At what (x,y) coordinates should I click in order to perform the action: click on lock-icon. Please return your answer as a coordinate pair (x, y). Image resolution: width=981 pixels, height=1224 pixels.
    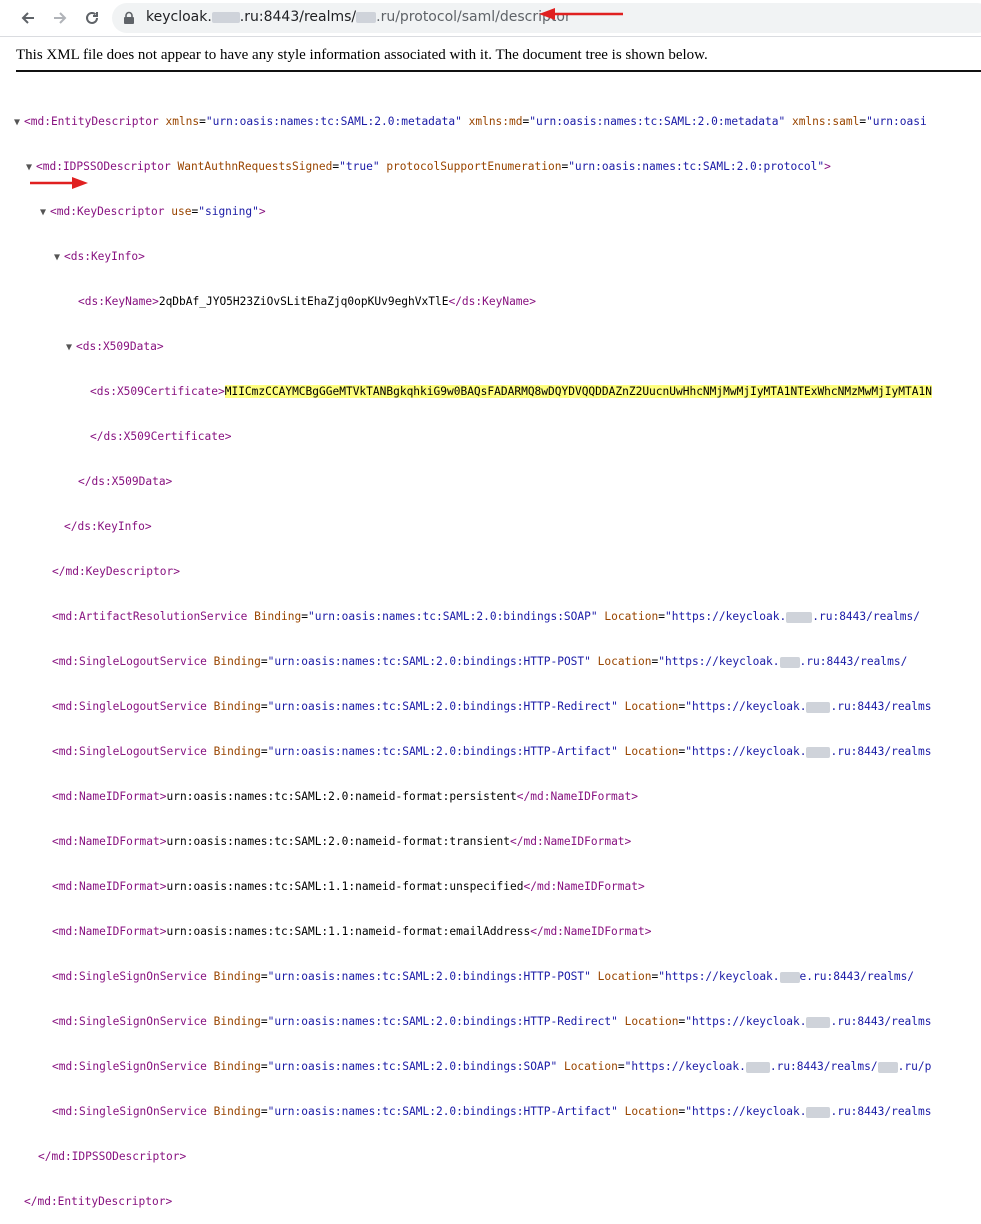
    Looking at the image, I should click on (129, 17).